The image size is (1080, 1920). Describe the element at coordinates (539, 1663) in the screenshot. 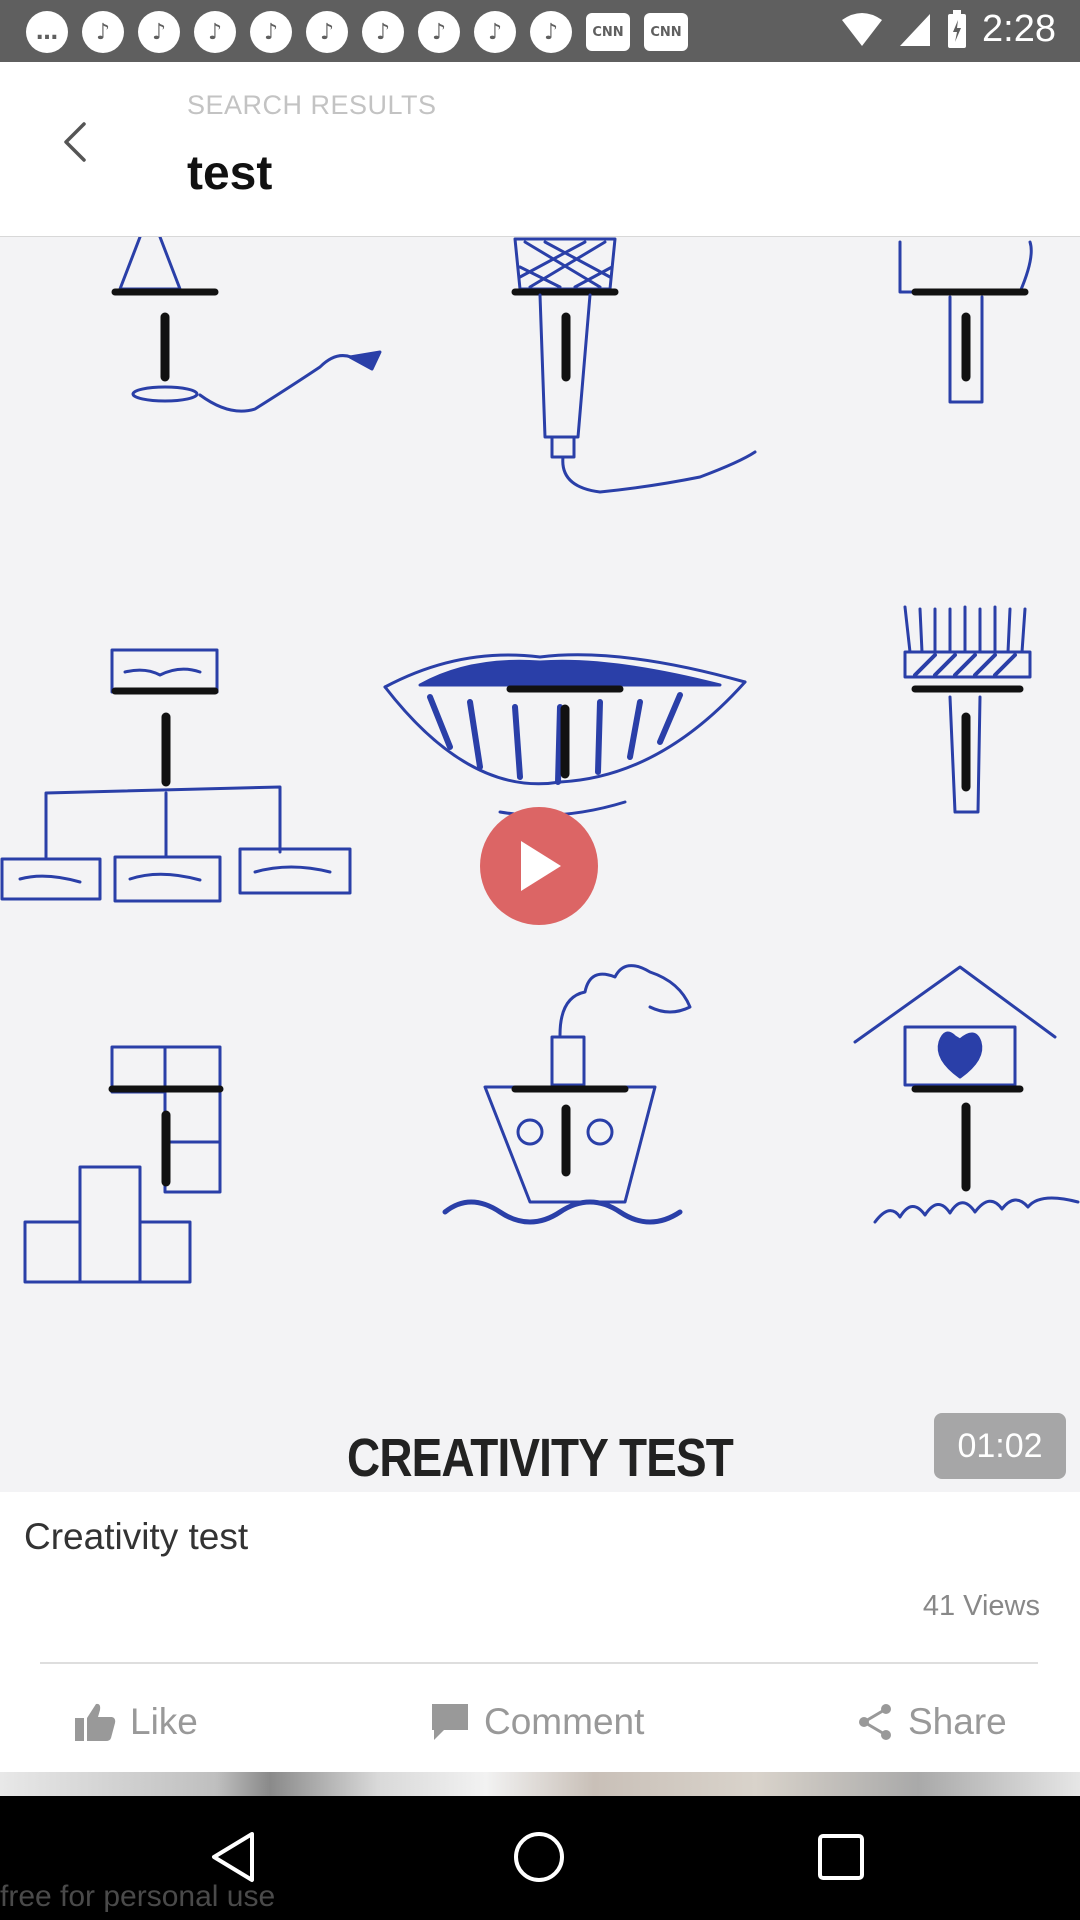

I see `divider` at that location.